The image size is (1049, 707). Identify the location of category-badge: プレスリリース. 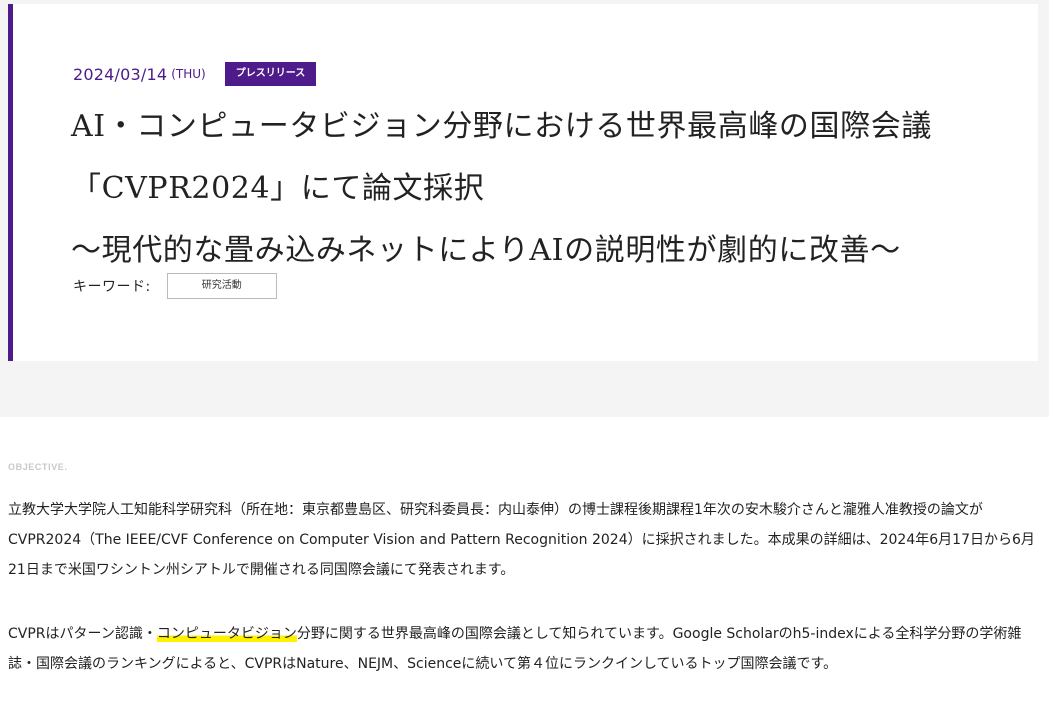
(270, 74).